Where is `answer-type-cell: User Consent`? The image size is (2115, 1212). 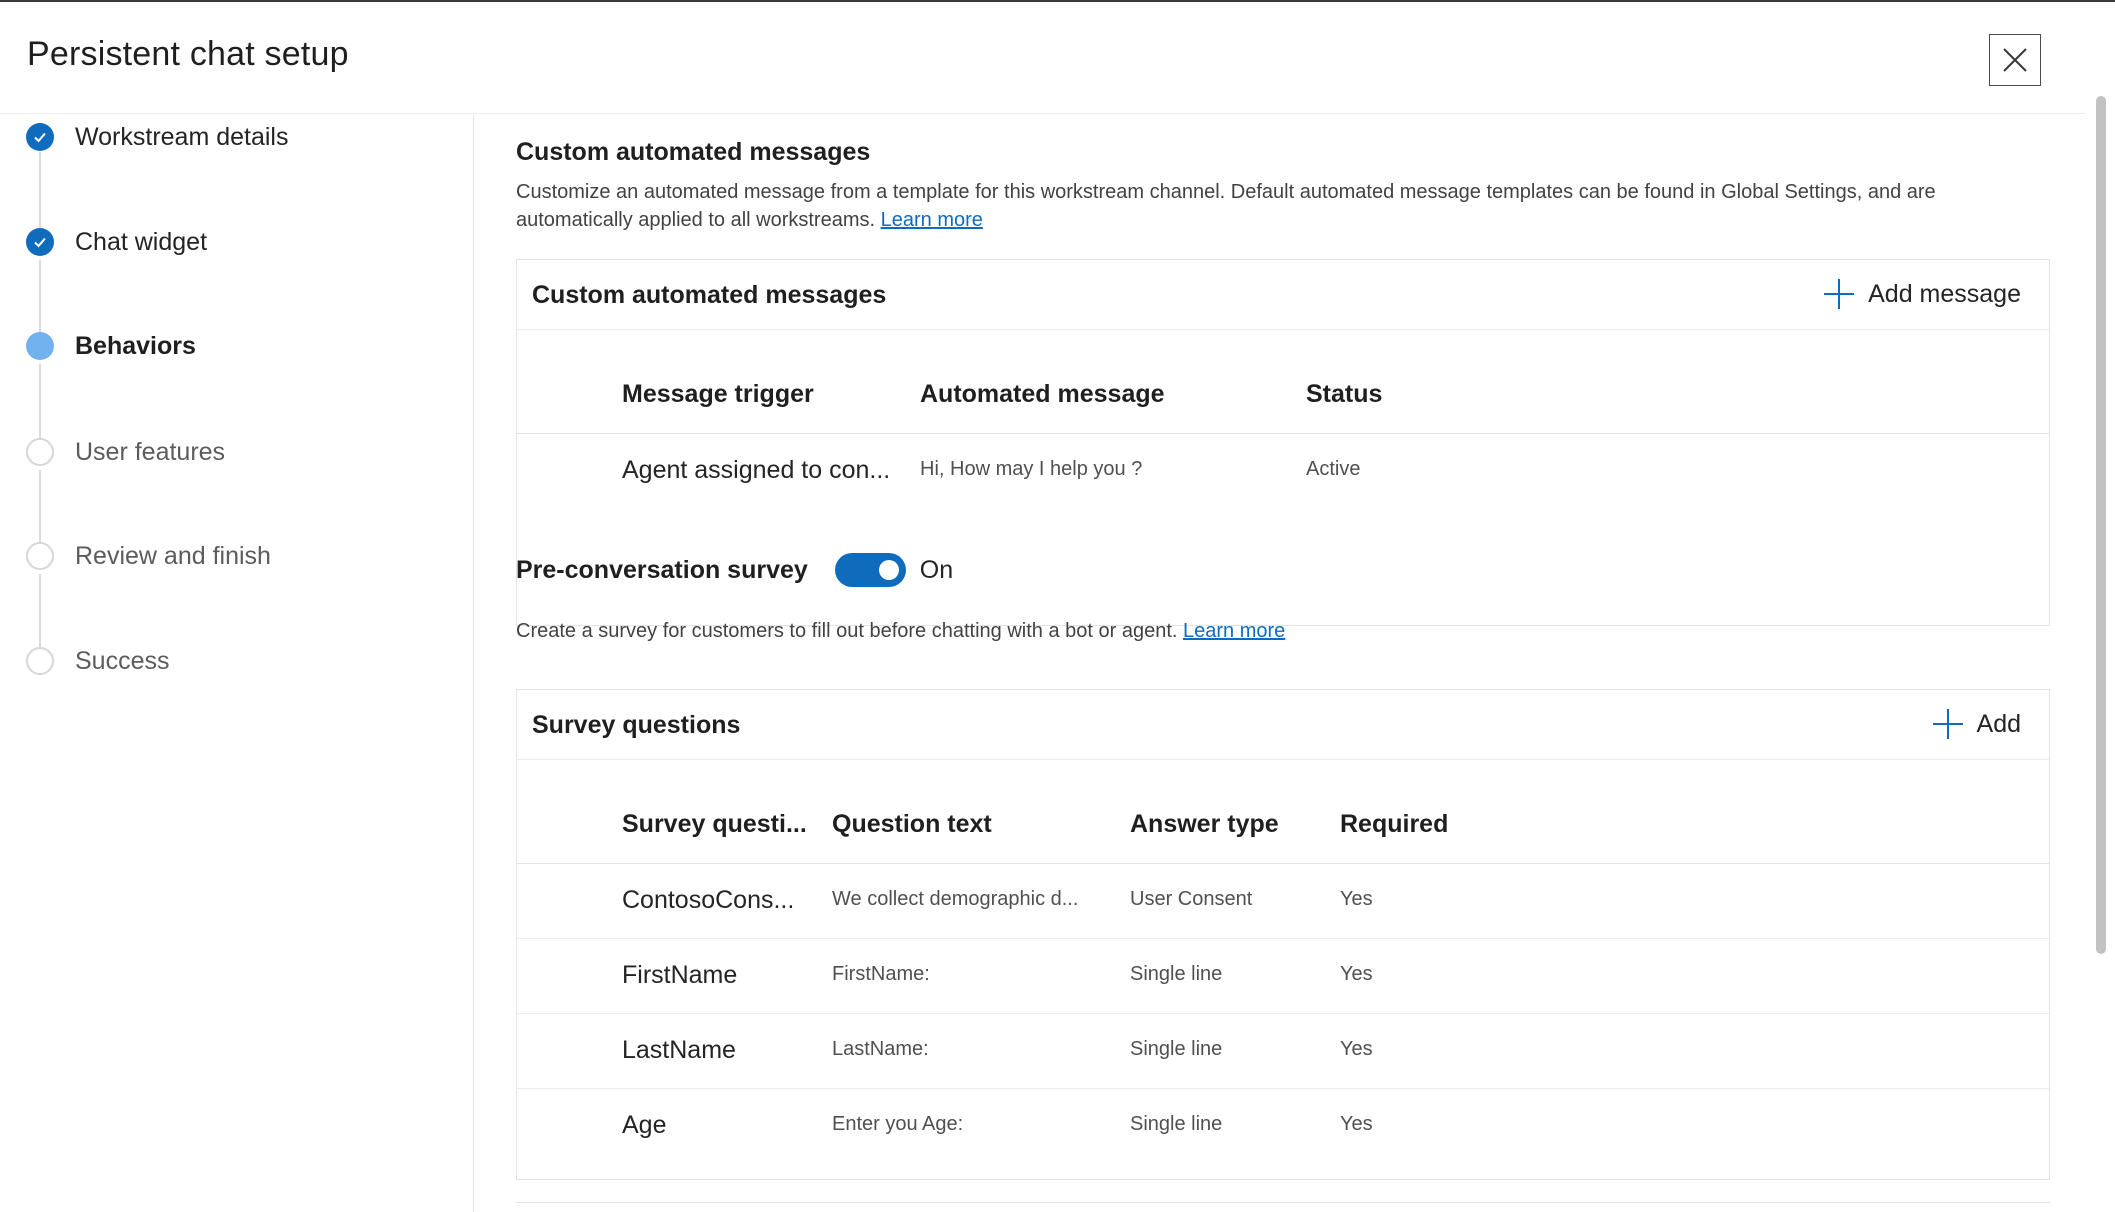
answer-type-cell: User Consent is located at coordinates (1191, 899).